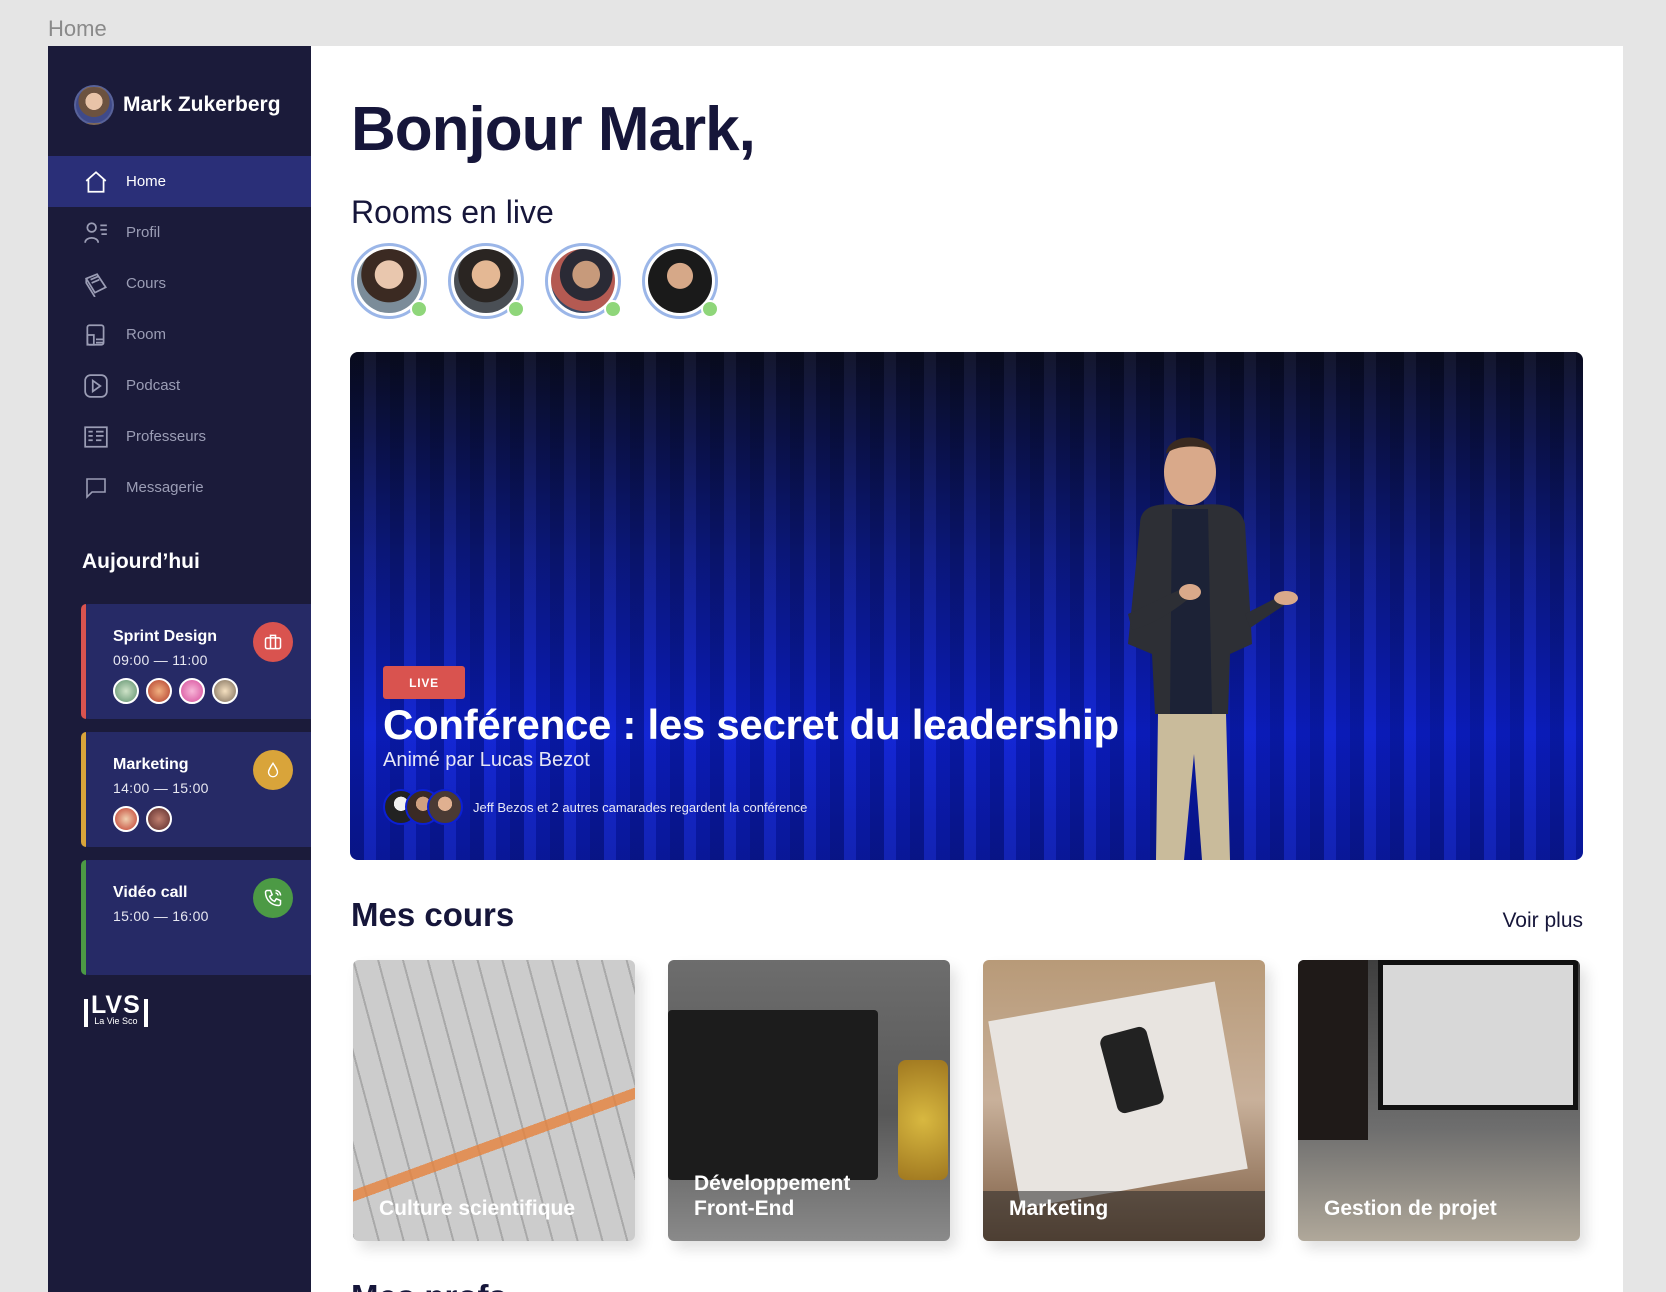 The width and height of the screenshot is (1666, 1292). What do you see at coordinates (77, 28) in the screenshot?
I see `frame-label: Home` at bounding box center [77, 28].